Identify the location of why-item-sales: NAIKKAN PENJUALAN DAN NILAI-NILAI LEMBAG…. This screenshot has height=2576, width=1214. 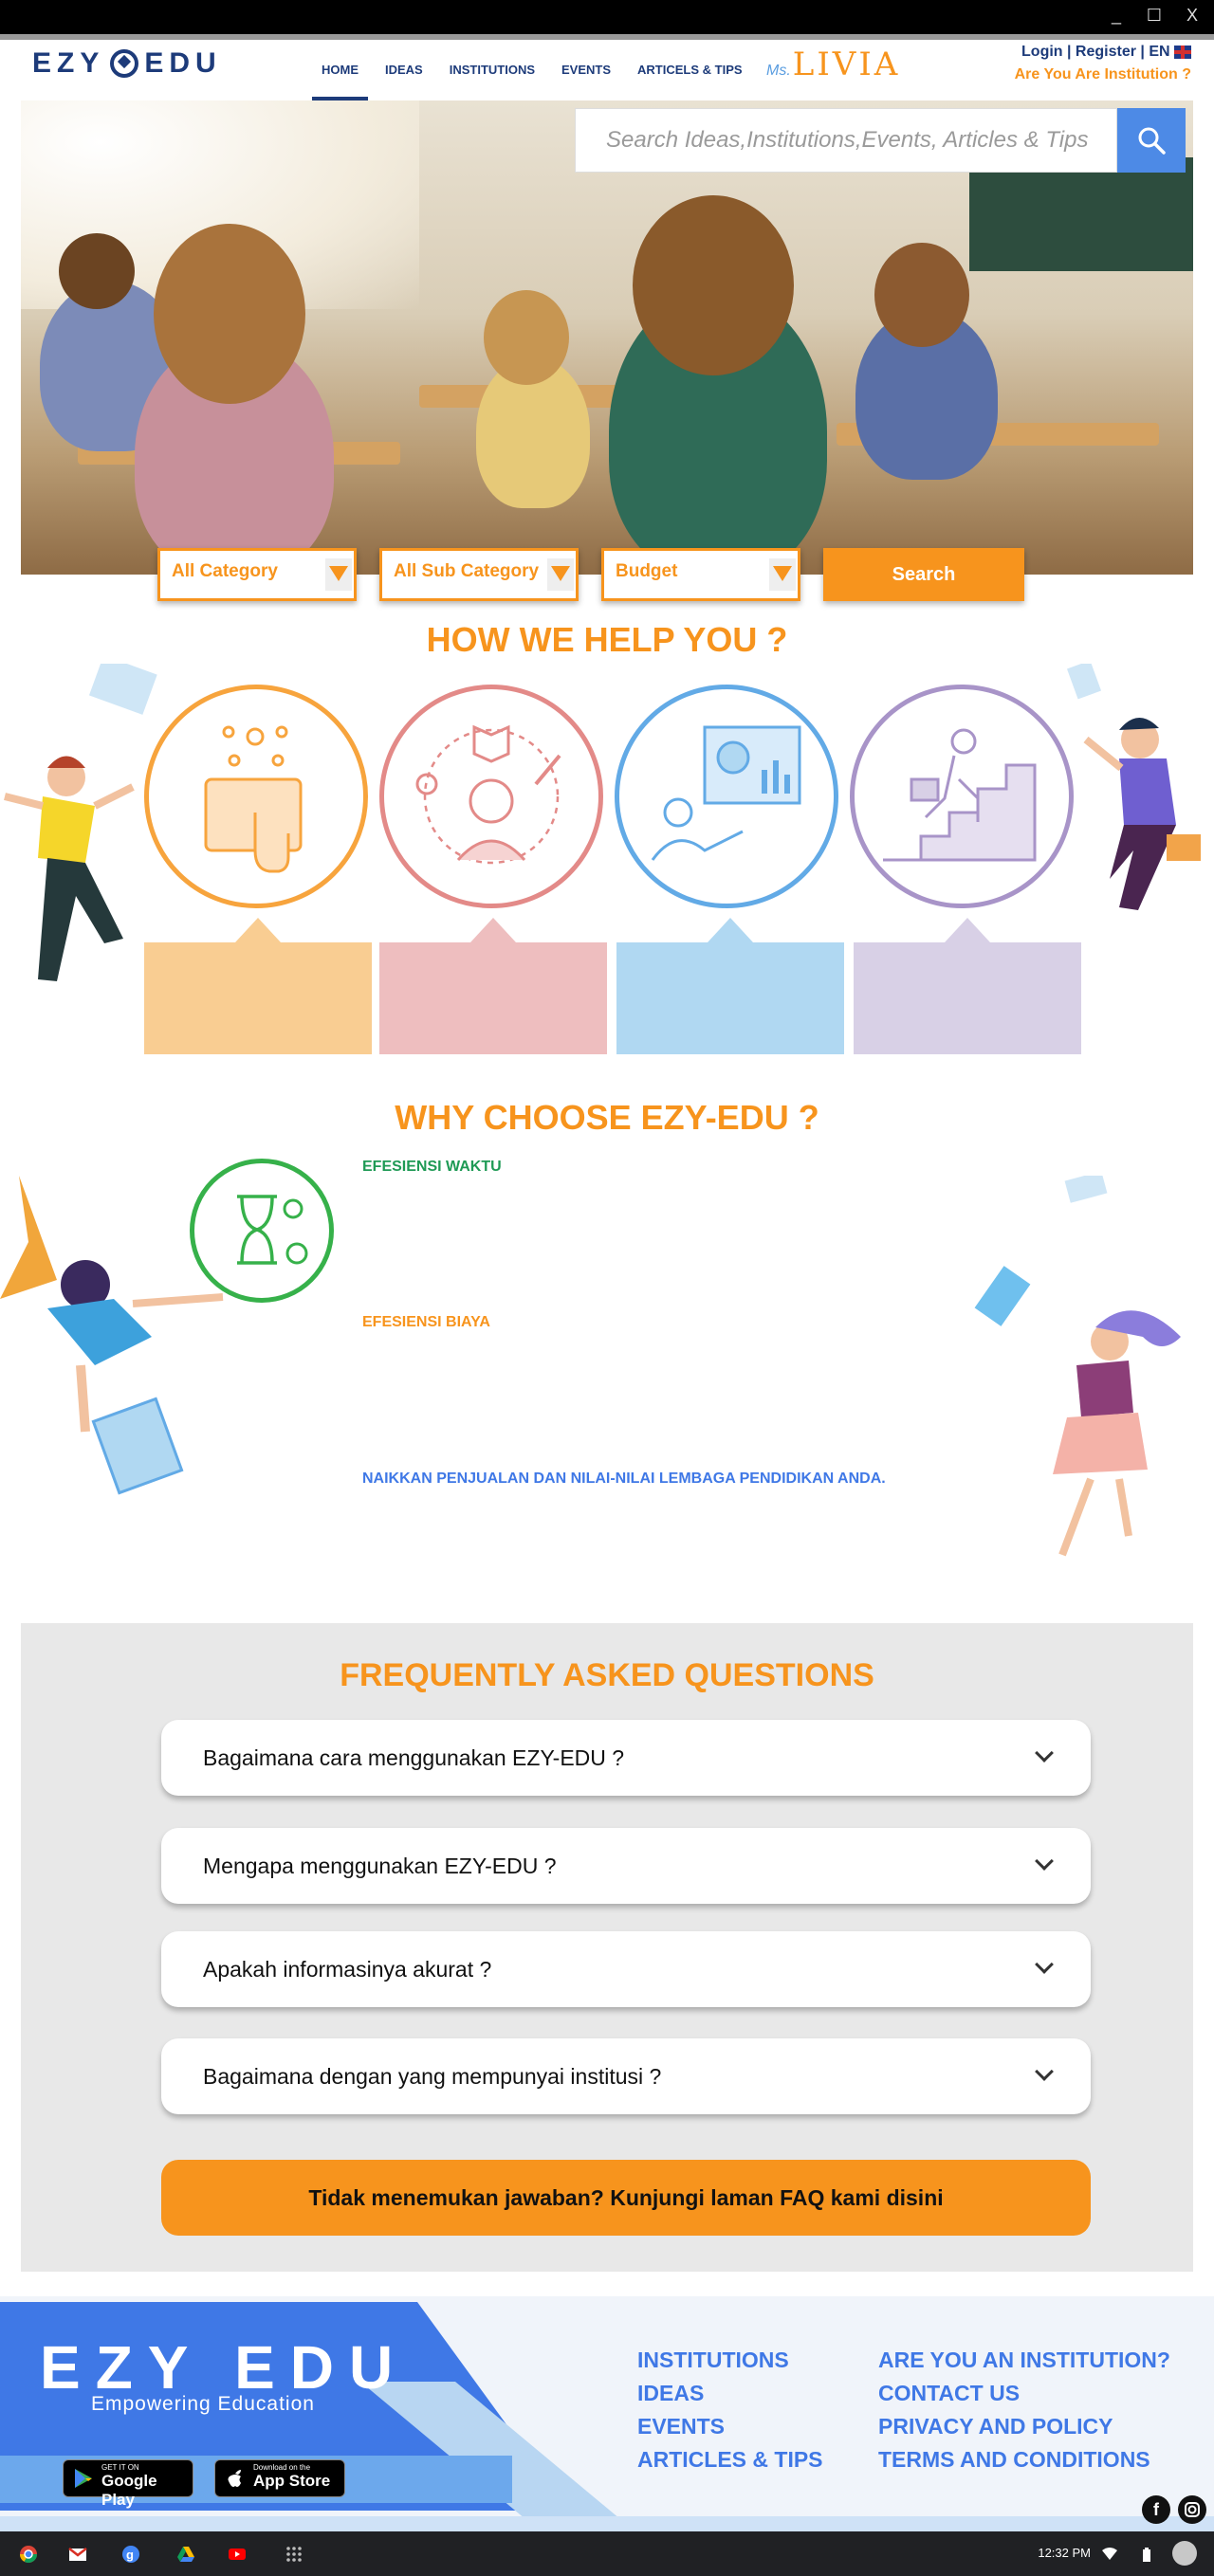
(624, 1479).